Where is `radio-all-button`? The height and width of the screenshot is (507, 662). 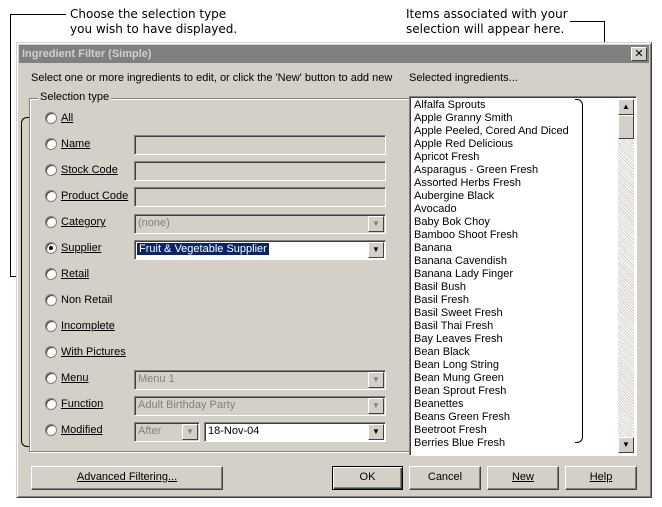 radio-all-button is located at coordinates (51, 118).